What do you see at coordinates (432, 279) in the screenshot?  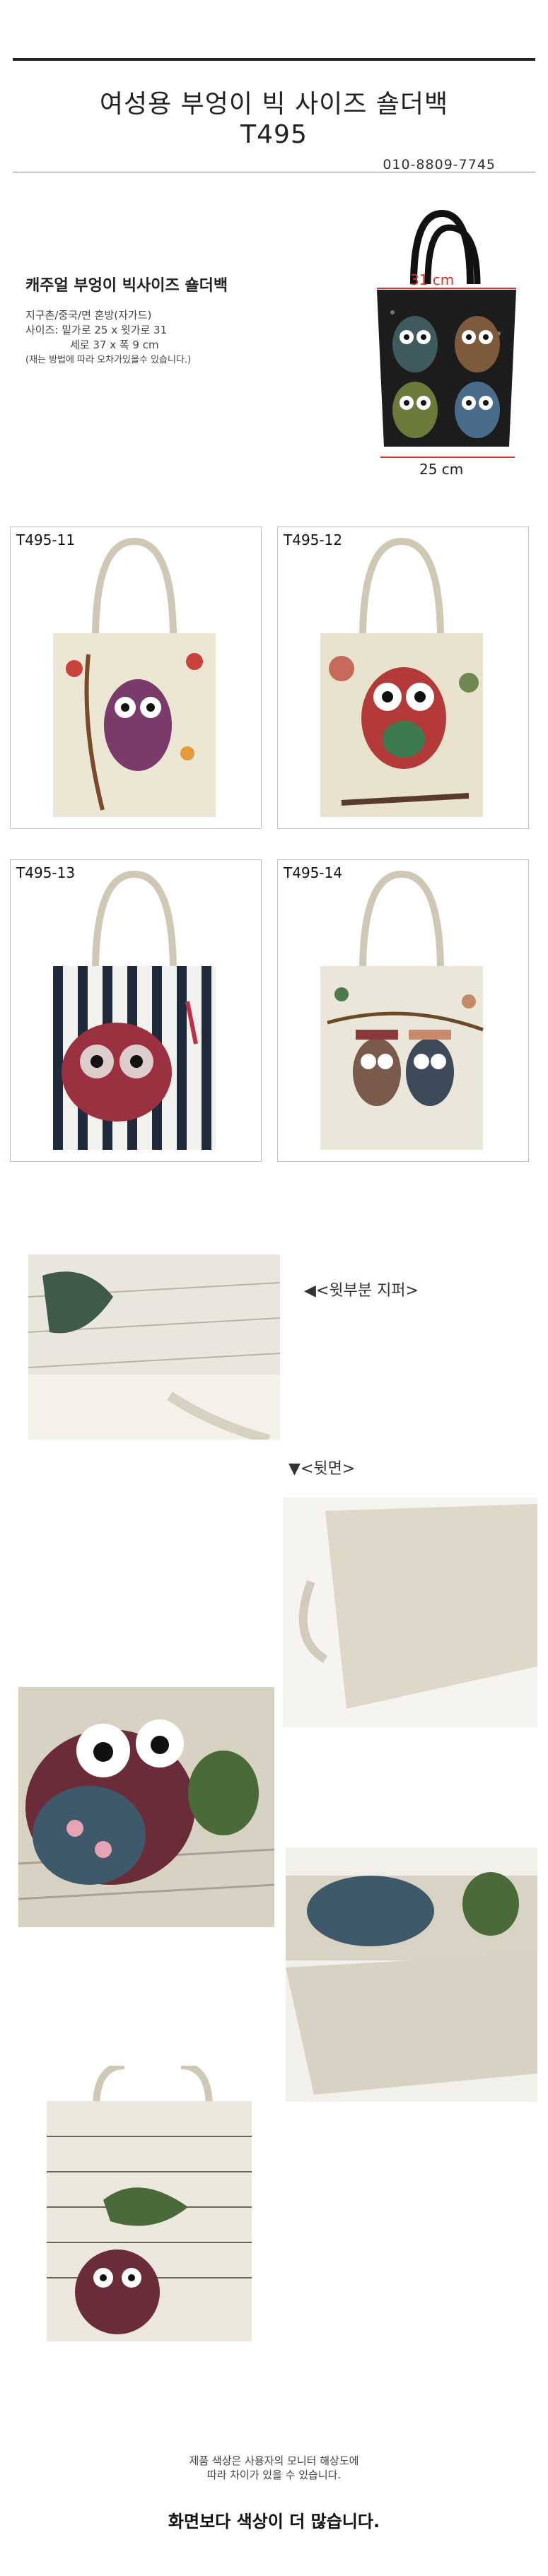 I see `top-width-label: 31 cm` at bounding box center [432, 279].